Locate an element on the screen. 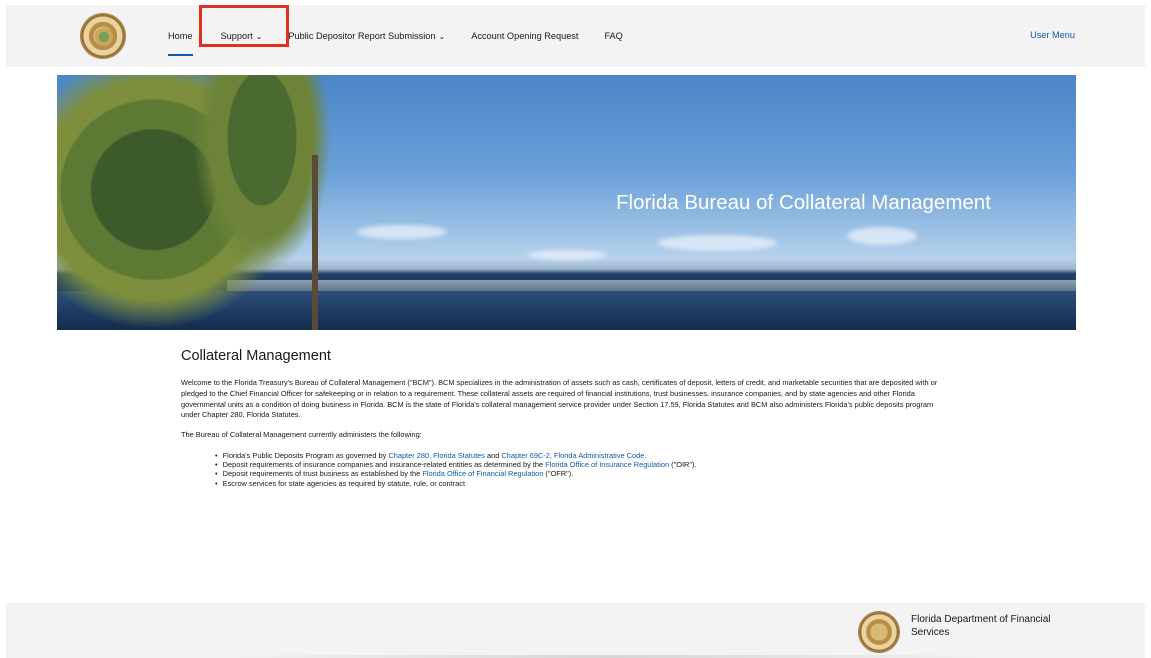 The image size is (1151, 658). list-item-text: . is located at coordinates (645, 455).